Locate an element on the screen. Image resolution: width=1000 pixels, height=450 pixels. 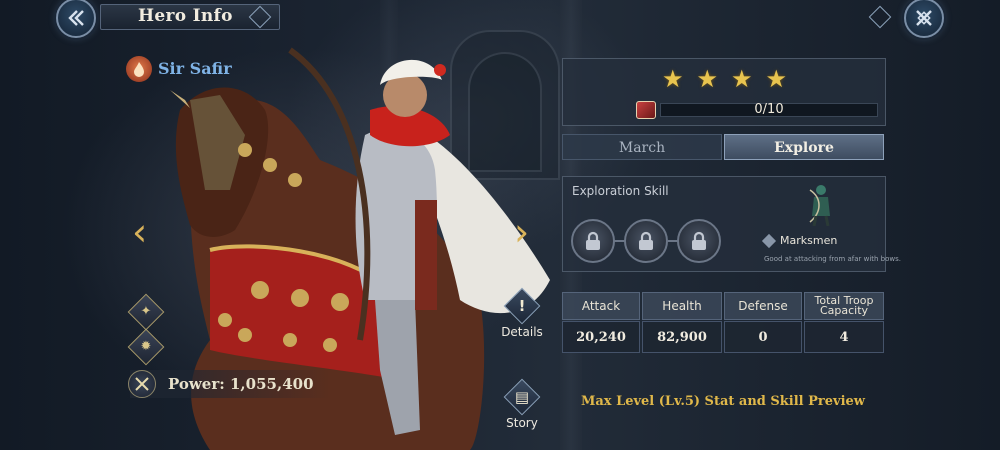
archer-icon is located at coordinates (819, 205).